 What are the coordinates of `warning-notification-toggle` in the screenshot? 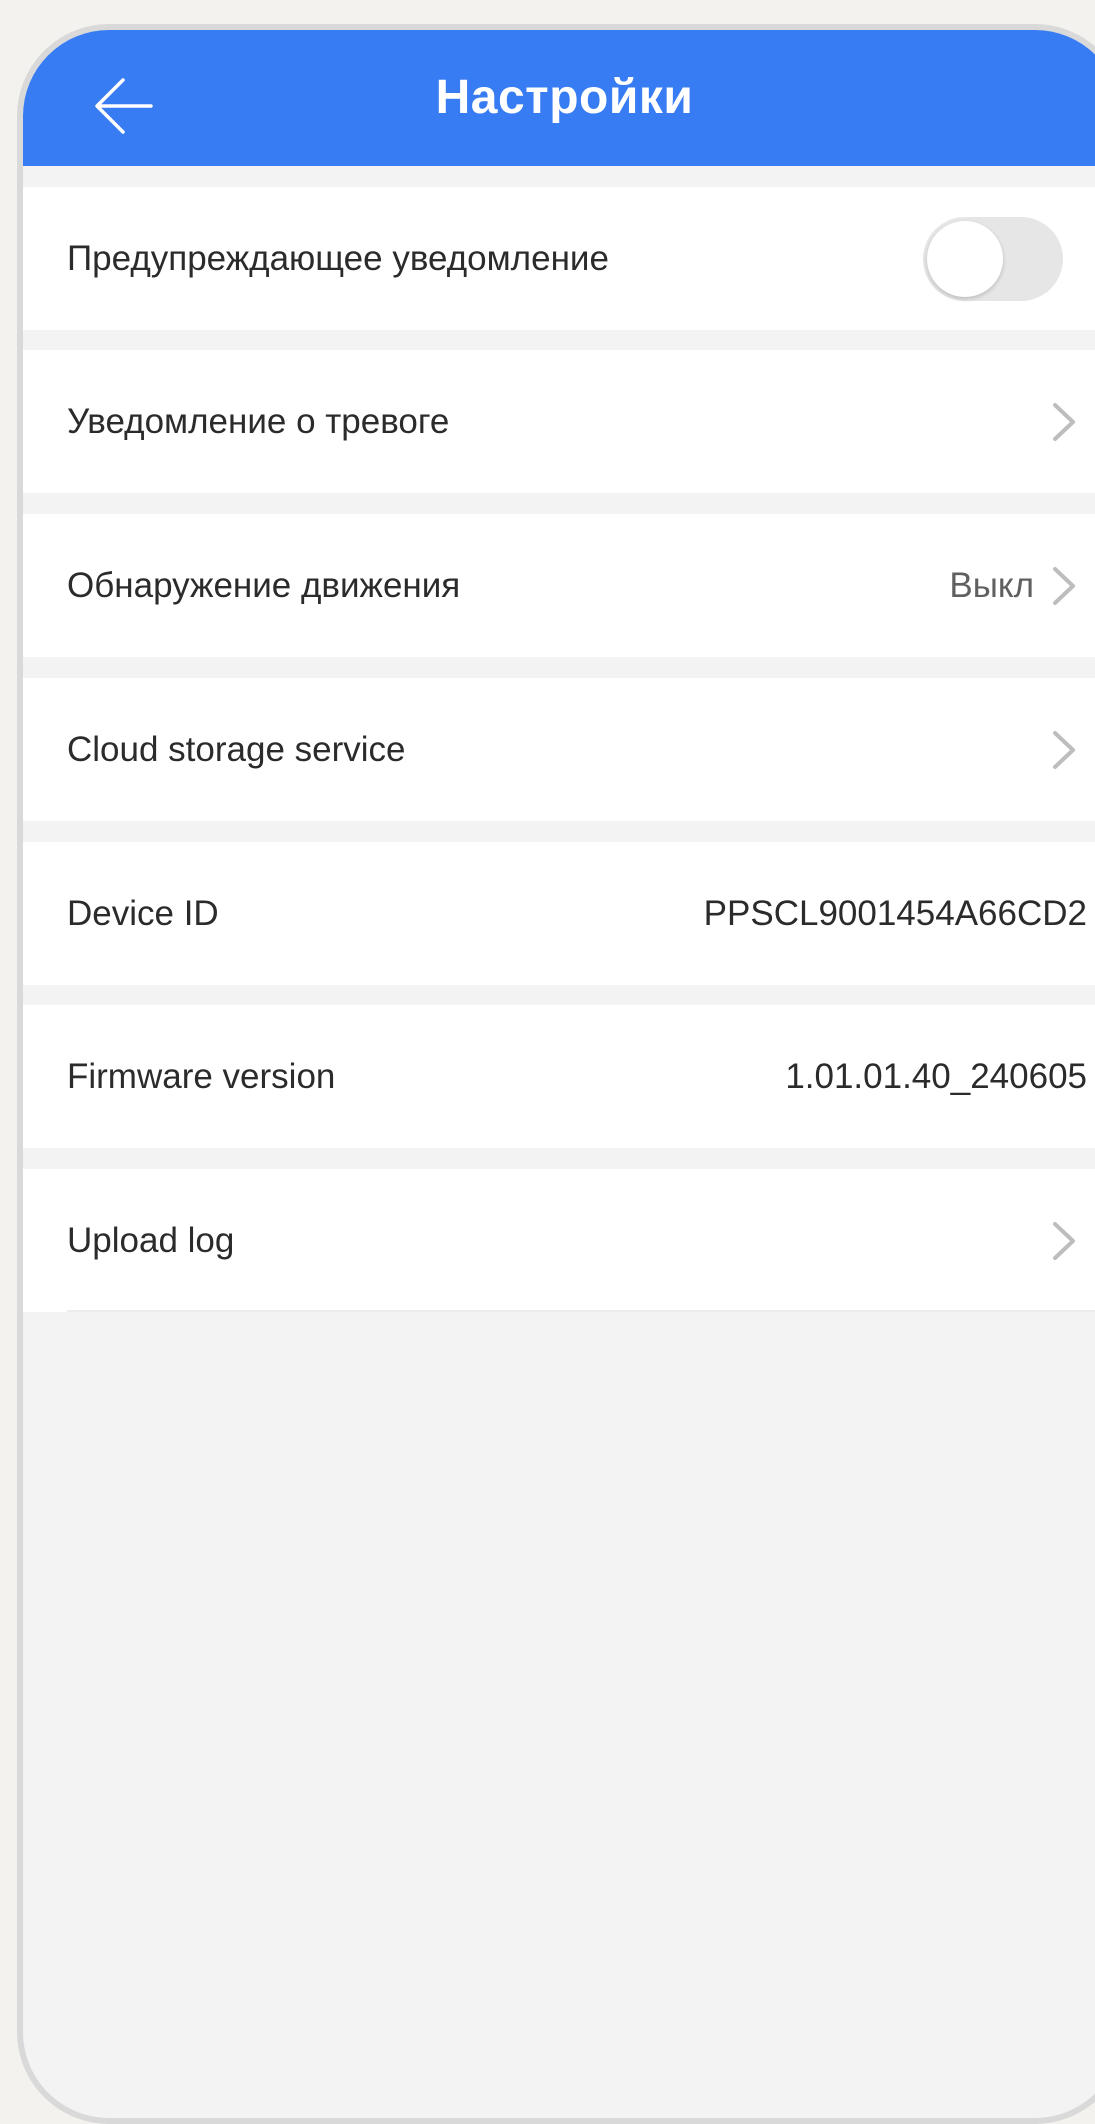 It's located at (993, 259).